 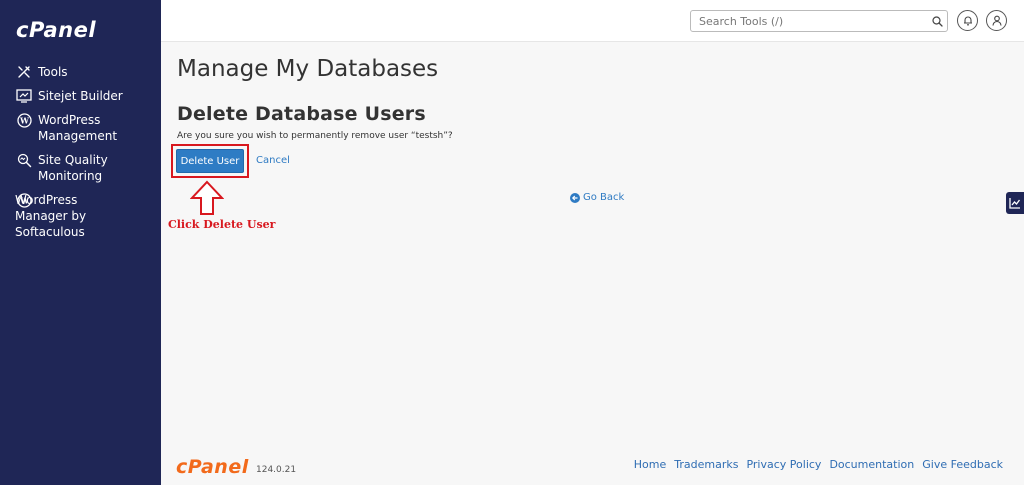 What do you see at coordinates (222, 224) in the screenshot?
I see `annotation-text: Click Delete User` at bounding box center [222, 224].